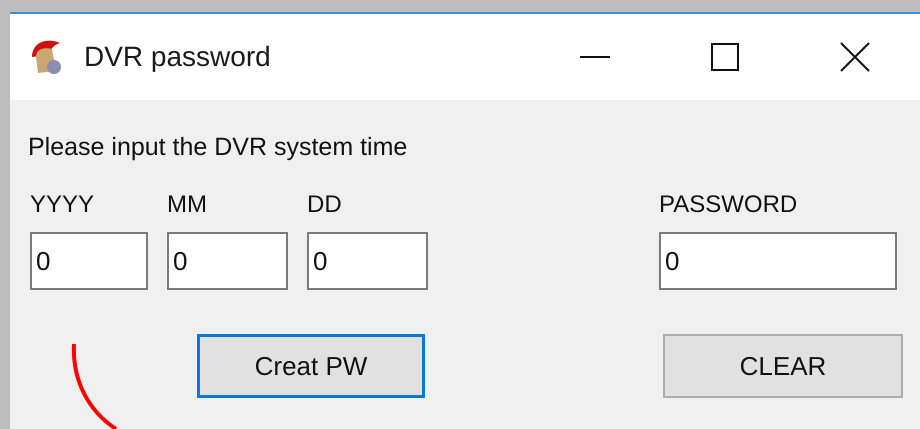 The height and width of the screenshot is (429, 920). What do you see at coordinates (311, 366) in the screenshot?
I see `action-button: Creat PW` at bounding box center [311, 366].